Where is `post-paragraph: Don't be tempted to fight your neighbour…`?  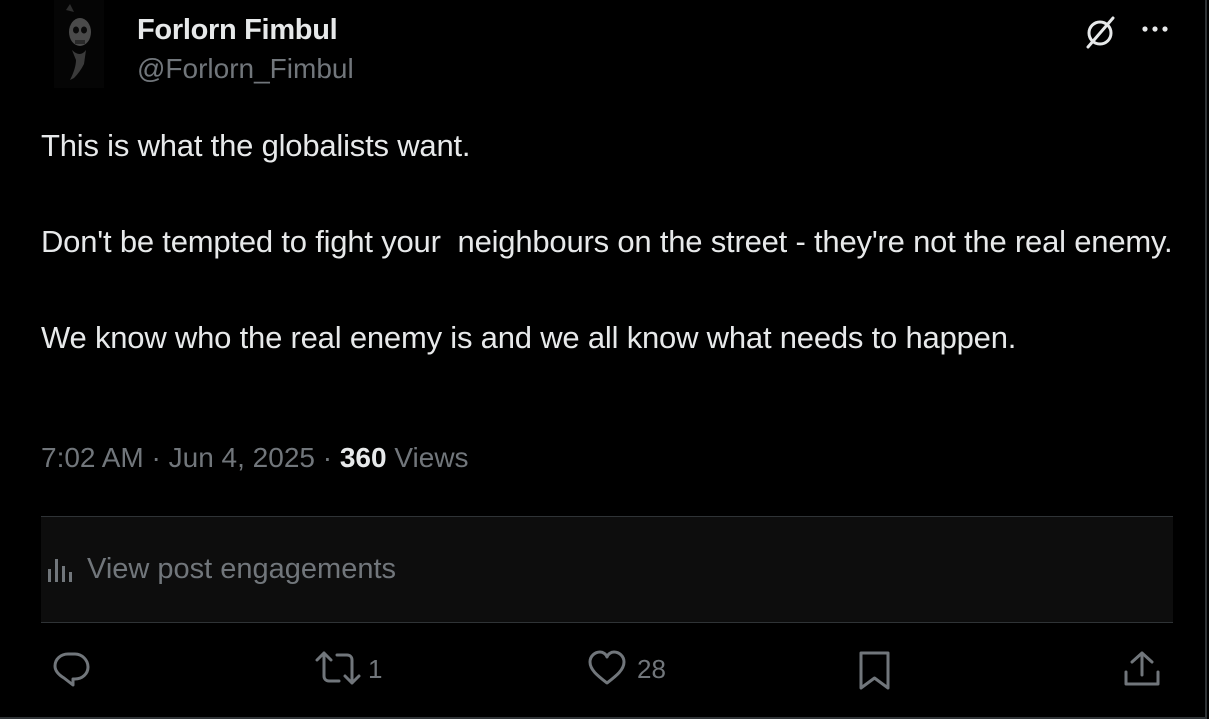 post-paragraph: Don't be tempted to fight your neighbour… is located at coordinates (607, 241).